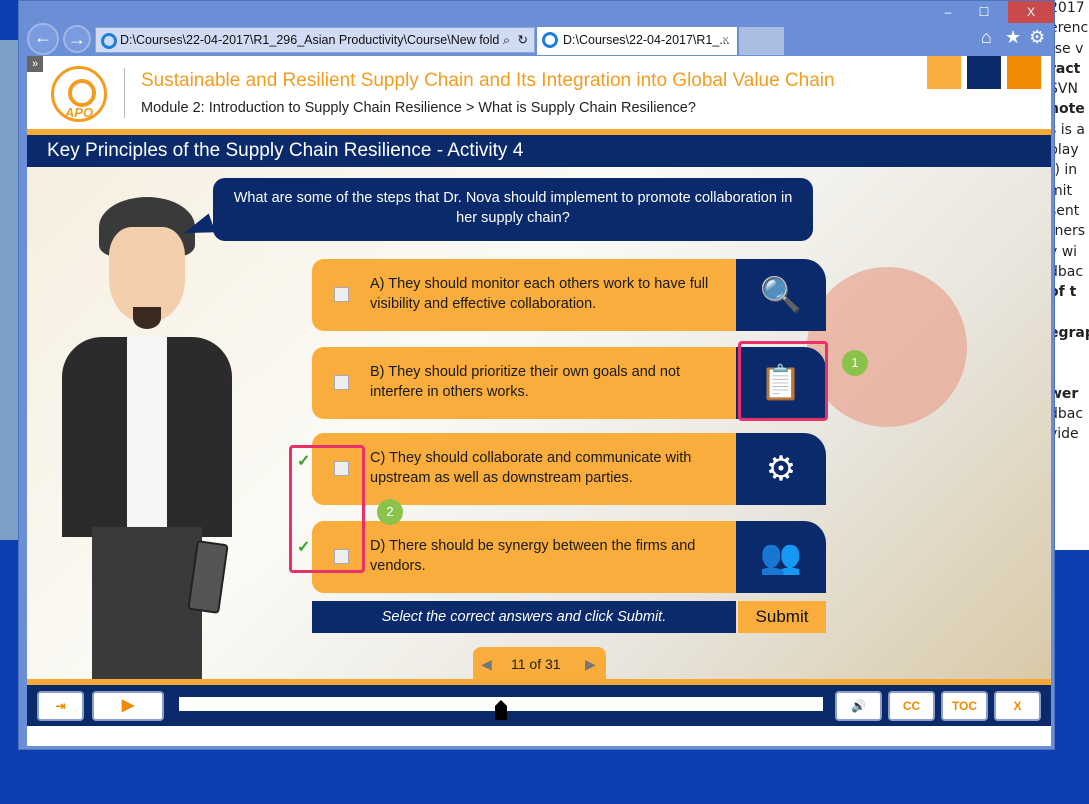 This screenshot has width=1089, height=804. Describe the element at coordinates (1066, 292) in the screenshot. I see `background-doc-line: of t` at that location.